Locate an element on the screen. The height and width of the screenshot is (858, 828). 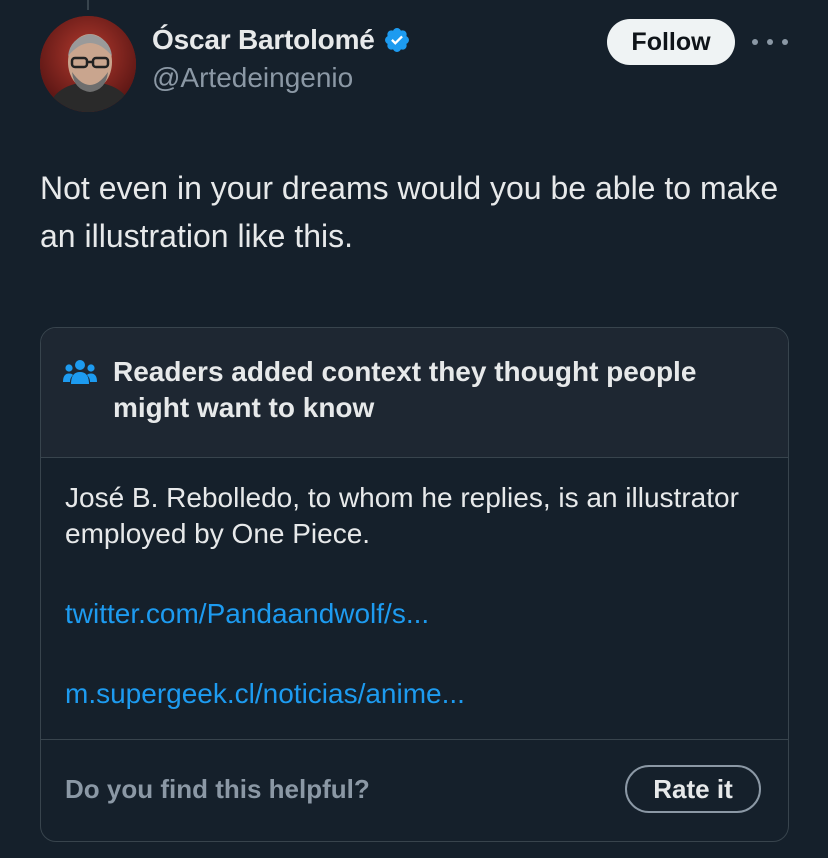
avatar is located at coordinates (88, 64).